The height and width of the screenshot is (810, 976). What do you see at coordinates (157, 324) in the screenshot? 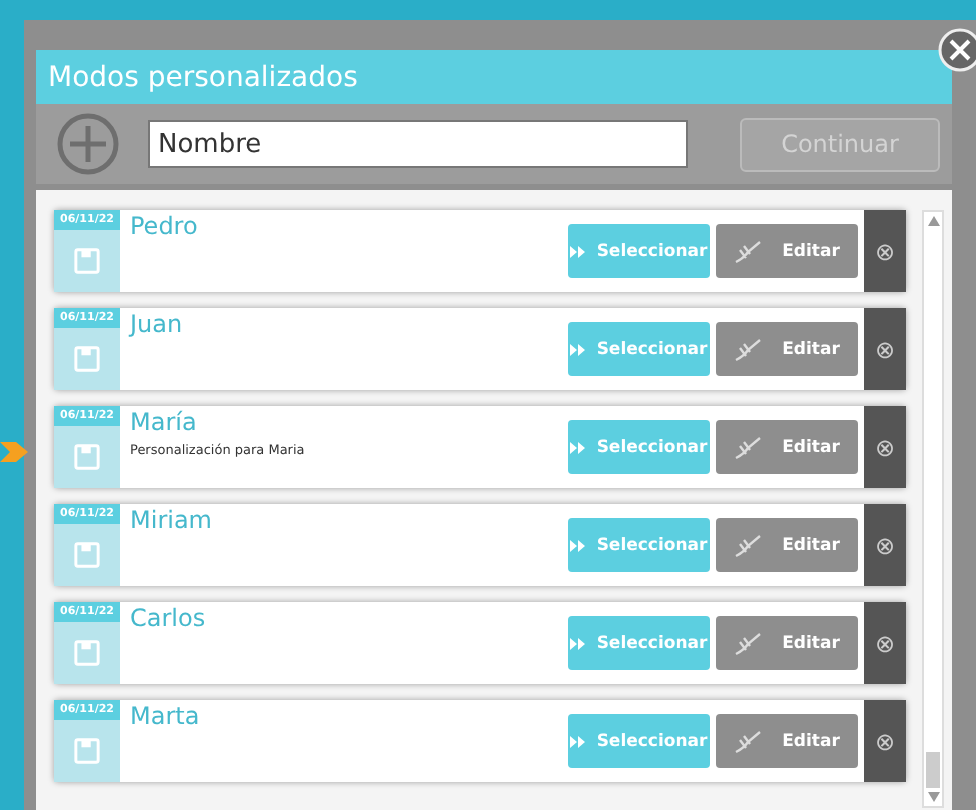
I see `item-name: Juan` at bounding box center [157, 324].